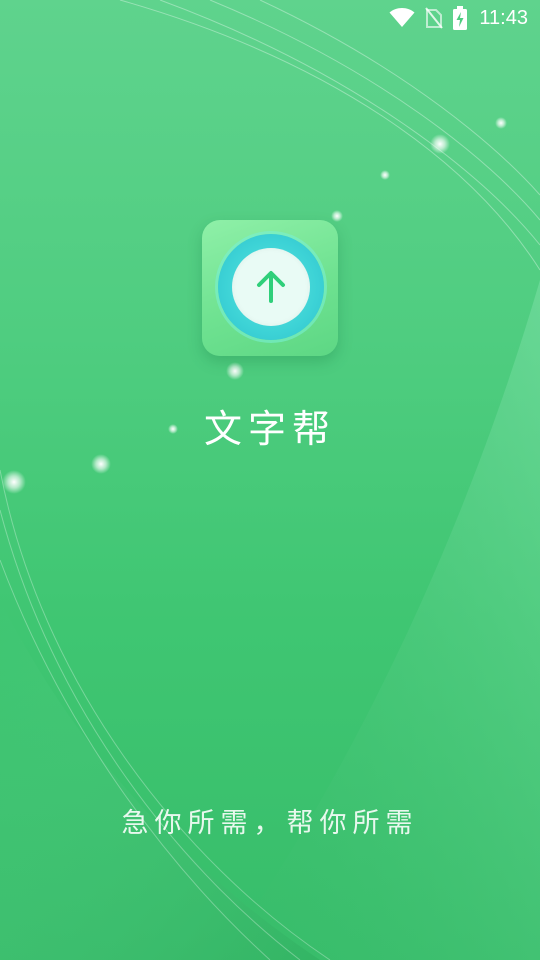  What do you see at coordinates (460, 18) in the screenshot?
I see `battery-charging-icon` at bounding box center [460, 18].